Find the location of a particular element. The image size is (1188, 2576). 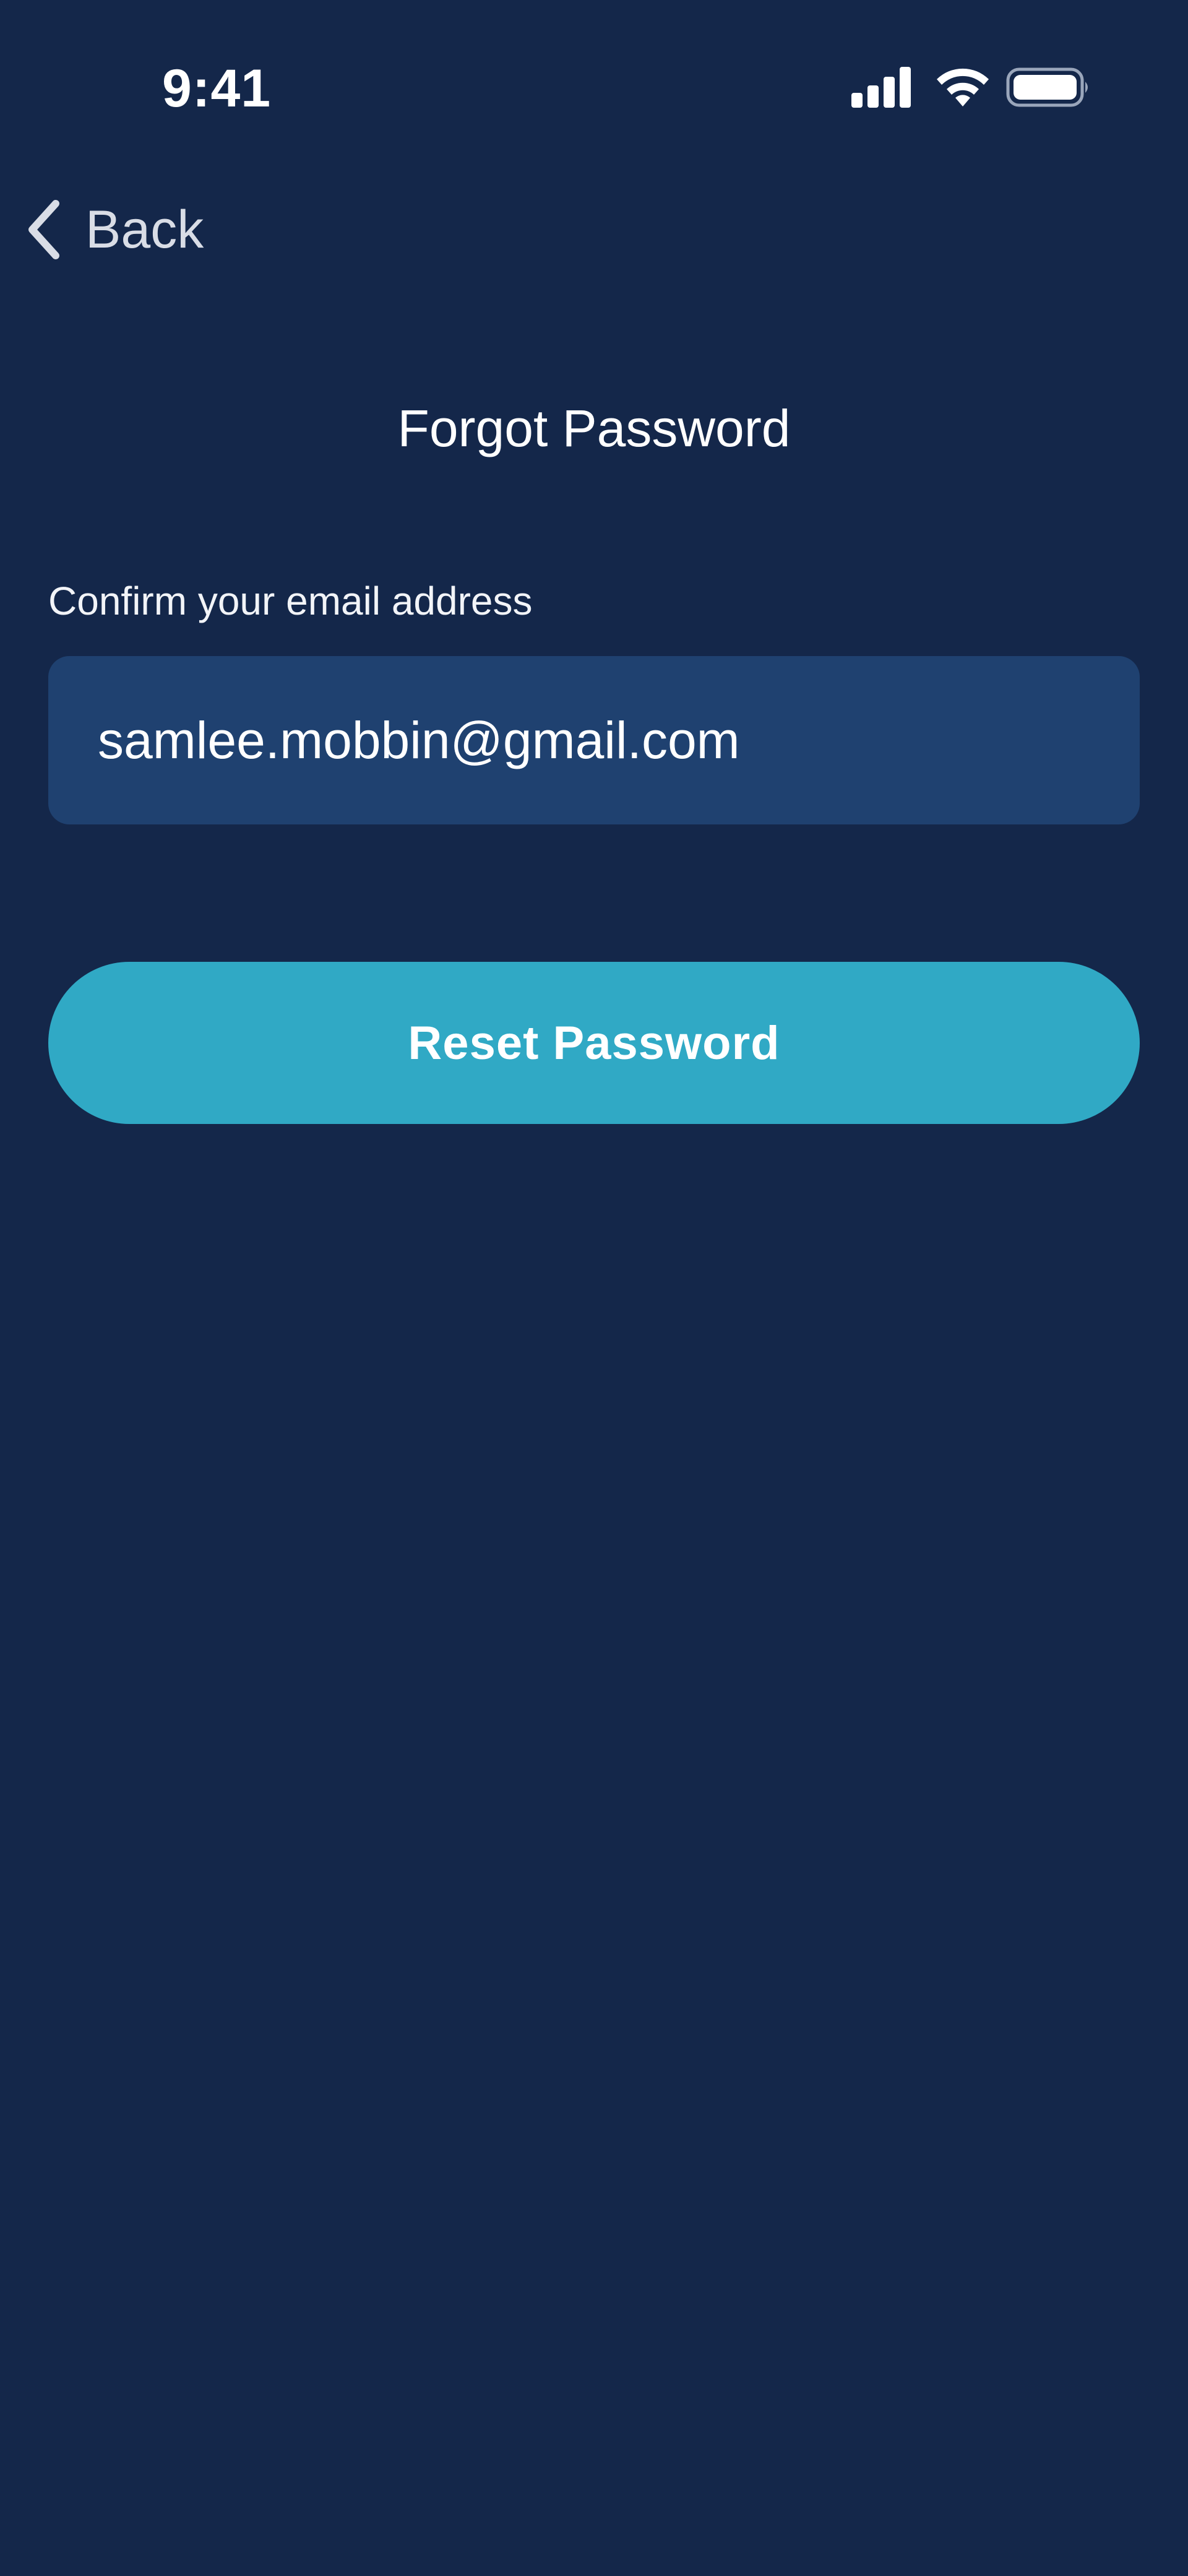

wifi-icon is located at coordinates (963, 87).